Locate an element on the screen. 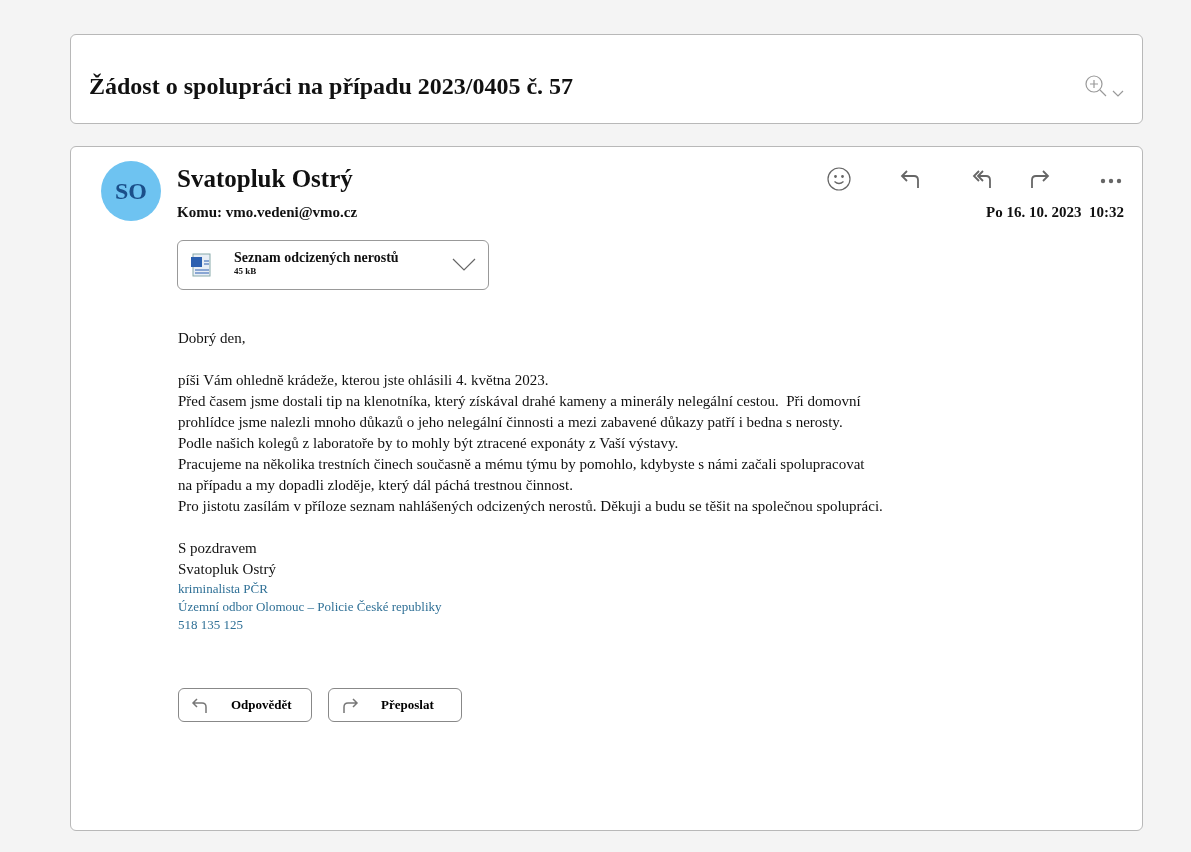 This screenshot has height=852, width=1191. signature-text: S pozdravem is located at coordinates (218, 548).